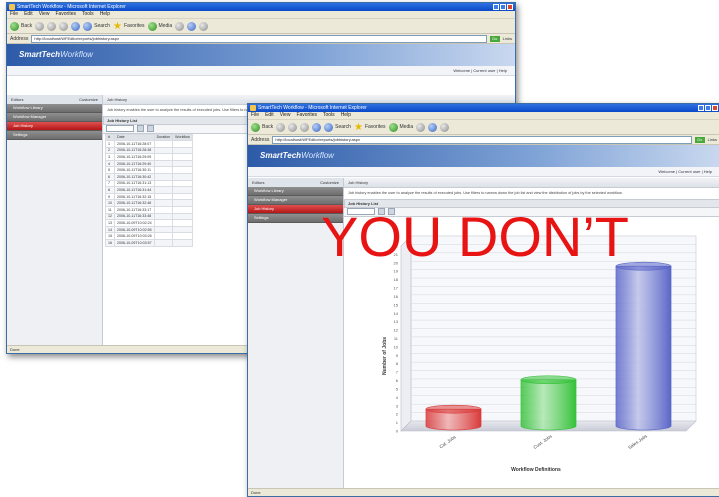 This screenshot has width=719, height=497. Describe the element at coordinates (149, 144) in the screenshot. I see `table-row: 1 2006-10-11T16:28:07` at that location.